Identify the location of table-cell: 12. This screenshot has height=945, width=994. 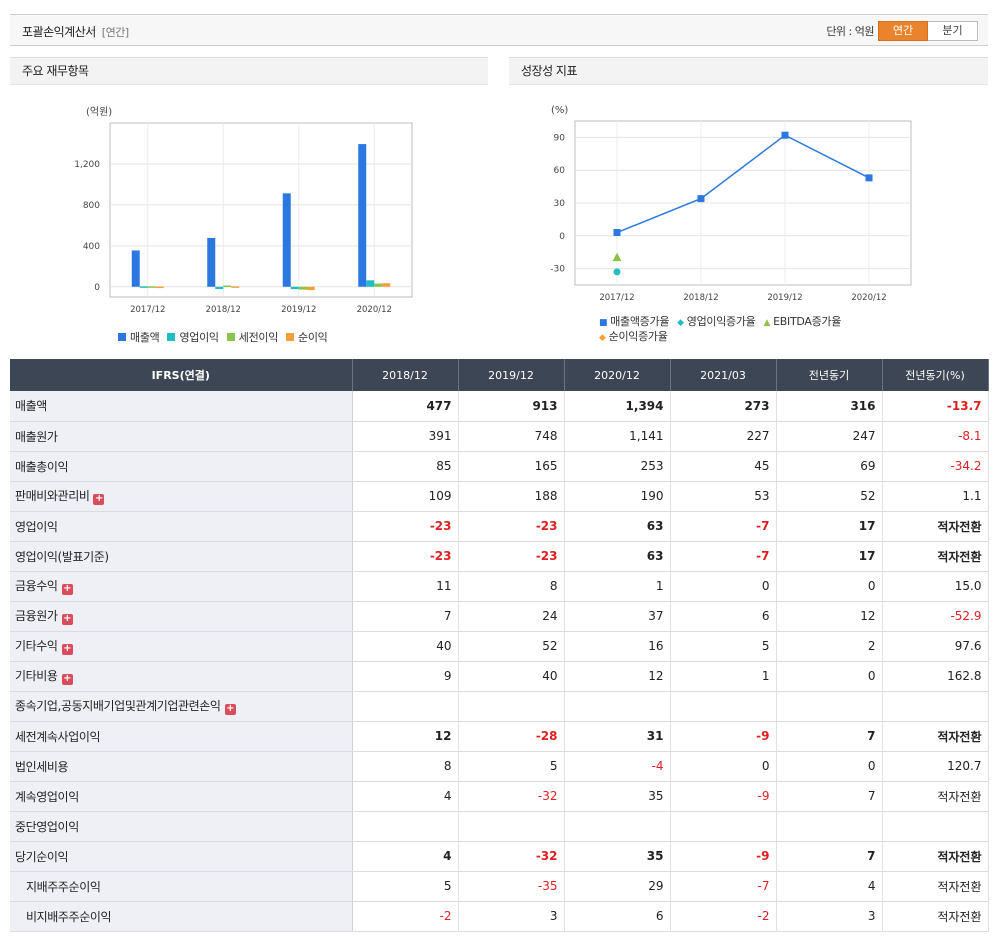
(829, 616).